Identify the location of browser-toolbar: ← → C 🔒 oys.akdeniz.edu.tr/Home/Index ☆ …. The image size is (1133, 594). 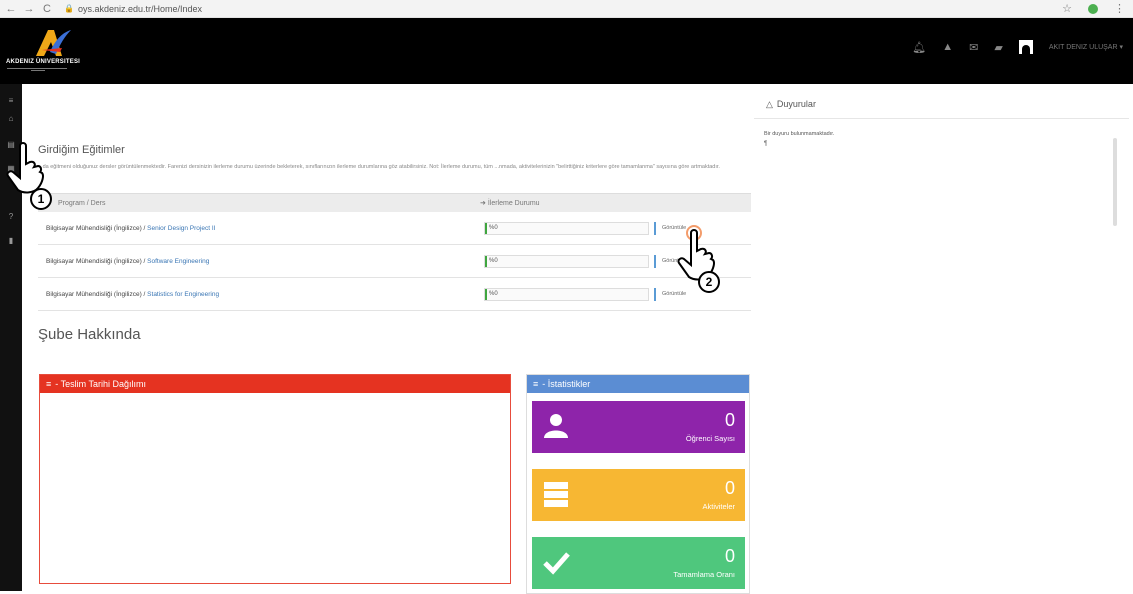
(566, 9).